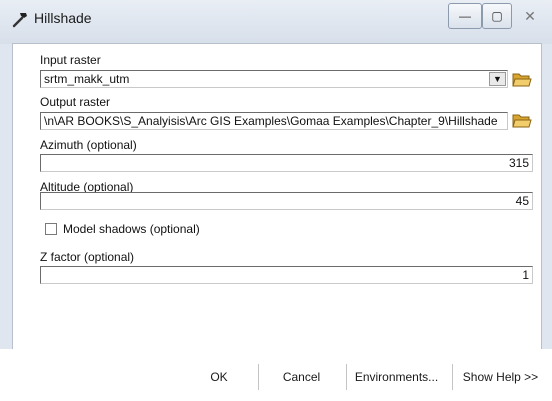 This screenshot has height=401, width=552. Describe the element at coordinates (286, 275) in the screenshot. I see `z-factor-input: 1` at that location.